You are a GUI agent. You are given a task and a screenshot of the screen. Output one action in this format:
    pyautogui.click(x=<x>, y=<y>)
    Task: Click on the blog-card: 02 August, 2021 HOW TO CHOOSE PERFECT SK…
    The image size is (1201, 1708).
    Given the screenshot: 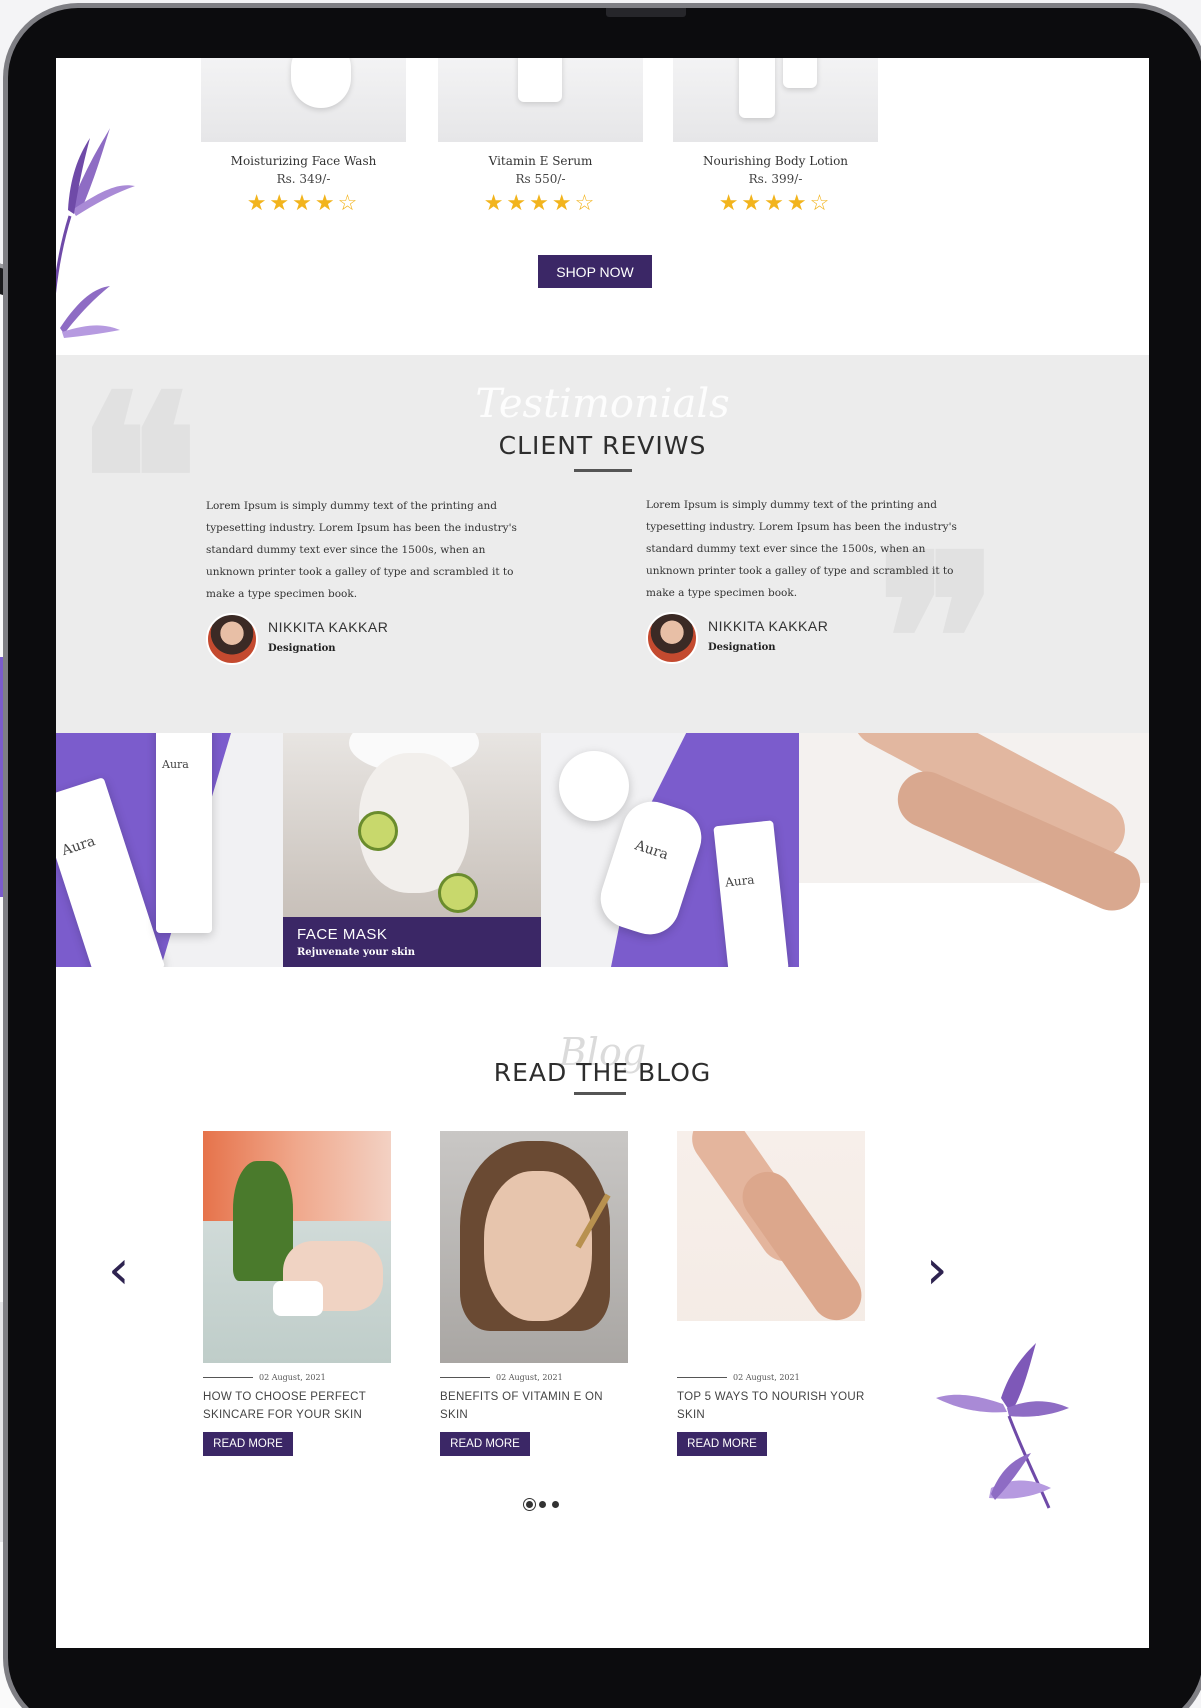 What is the action you would take?
    pyautogui.click(x=297, y=1293)
    